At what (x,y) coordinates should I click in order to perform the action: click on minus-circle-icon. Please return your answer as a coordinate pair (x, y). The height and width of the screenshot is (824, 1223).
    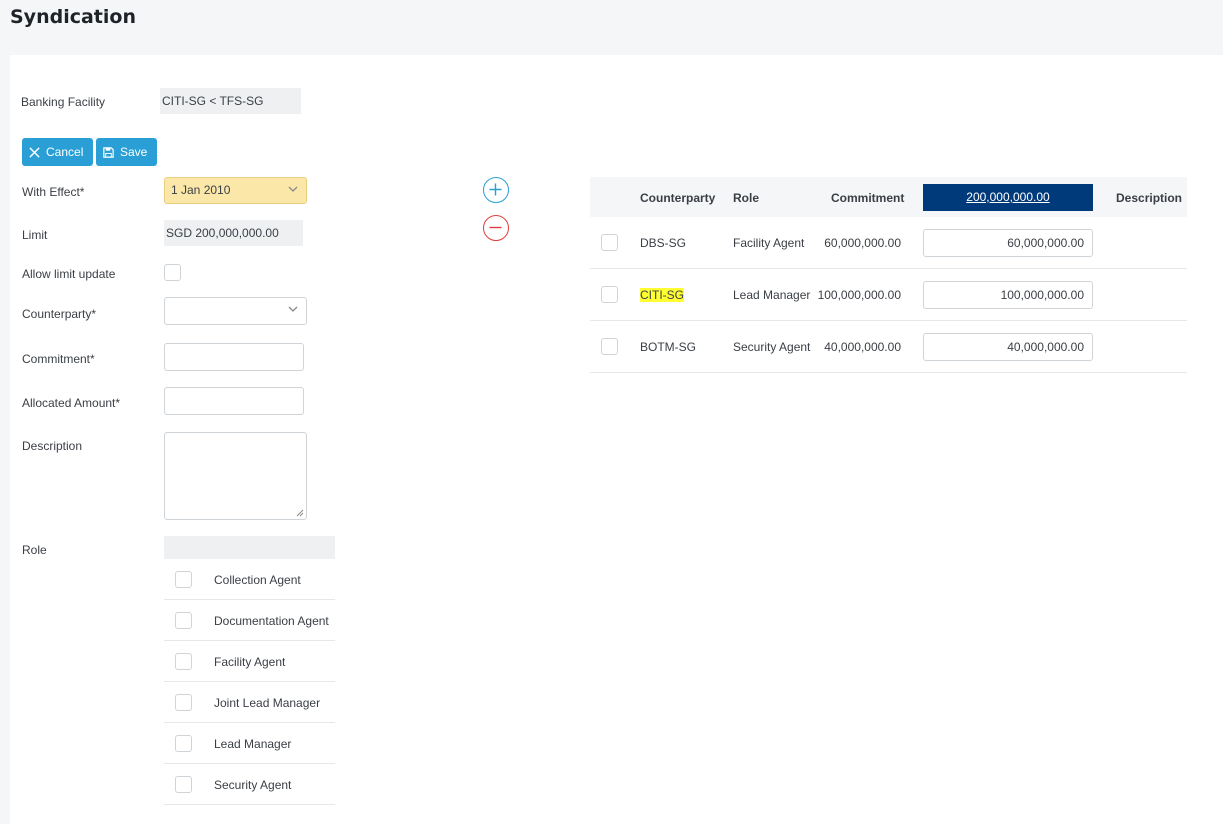
    Looking at the image, I should click on (495, 227).